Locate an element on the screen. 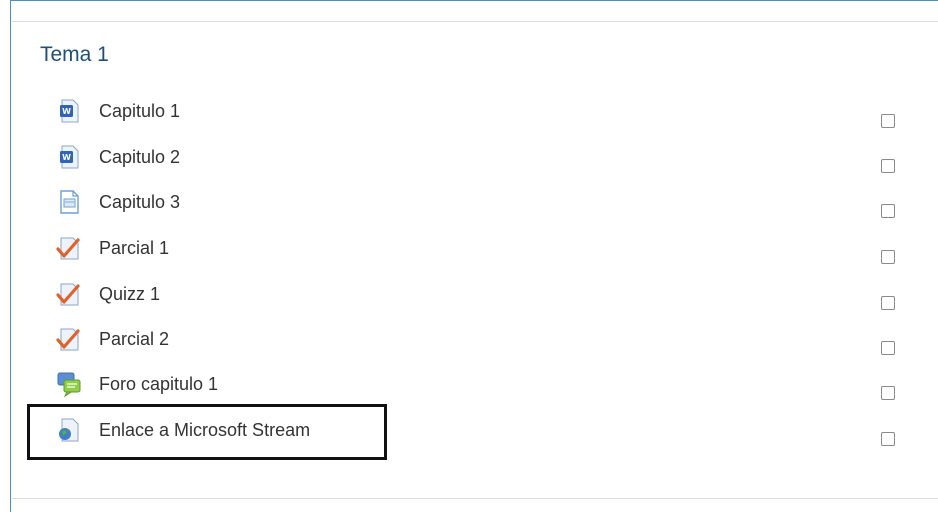 The width and height of the screenshot is (938, 512). activity-link-parcial-2: Parcial 2 is located at coordinates (134, 339).